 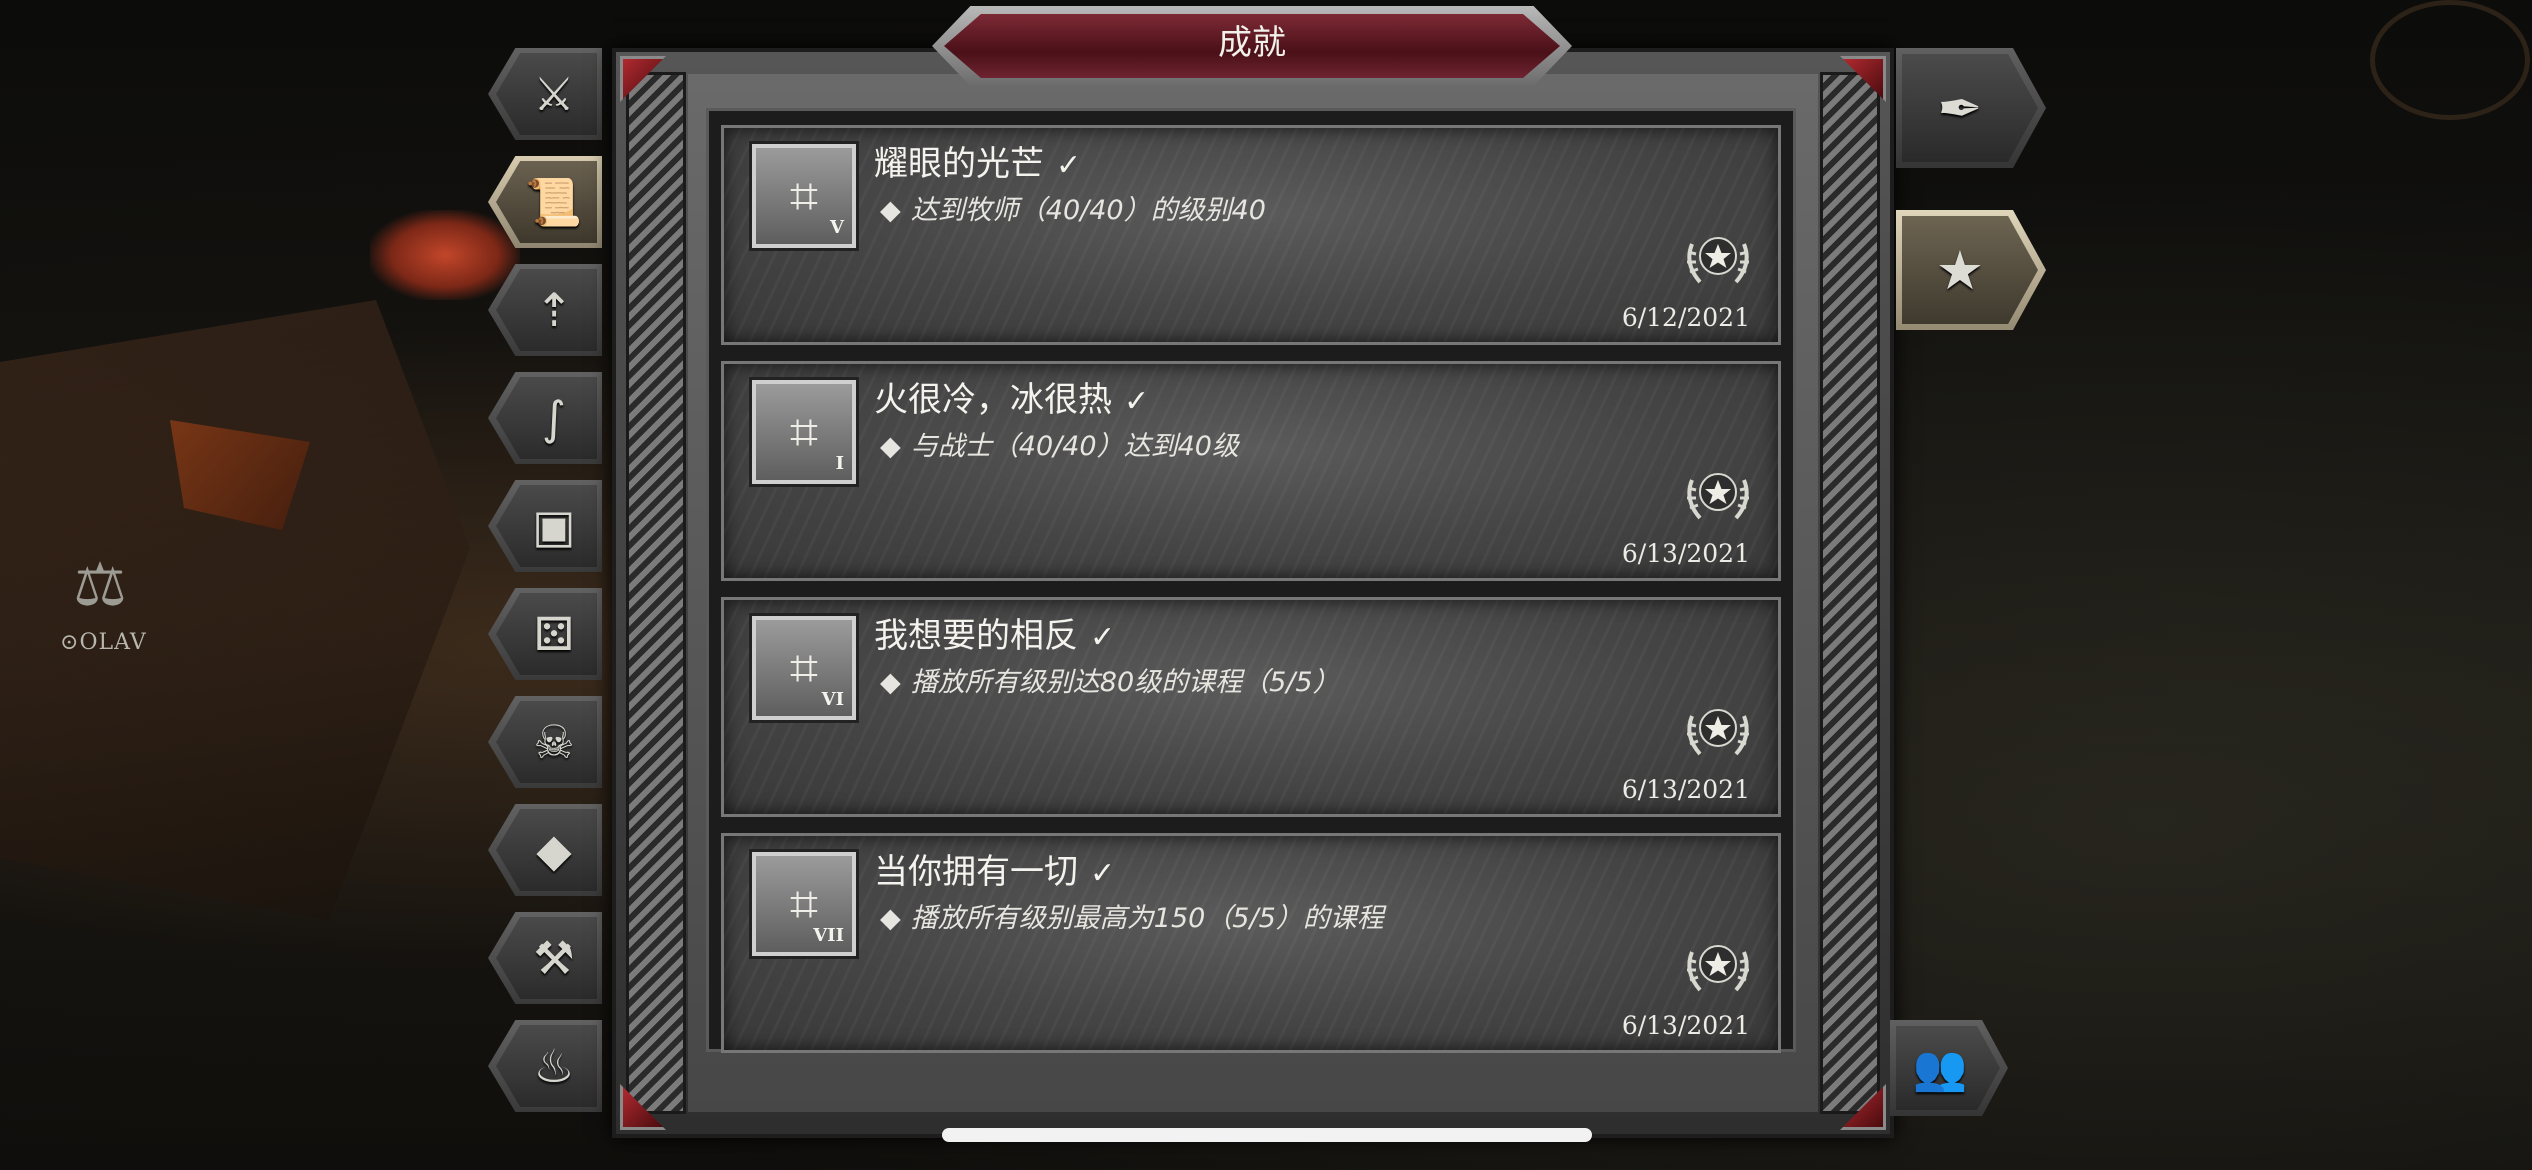 I want to click on party-icon: 👥, so click(x=1940, y=1068).